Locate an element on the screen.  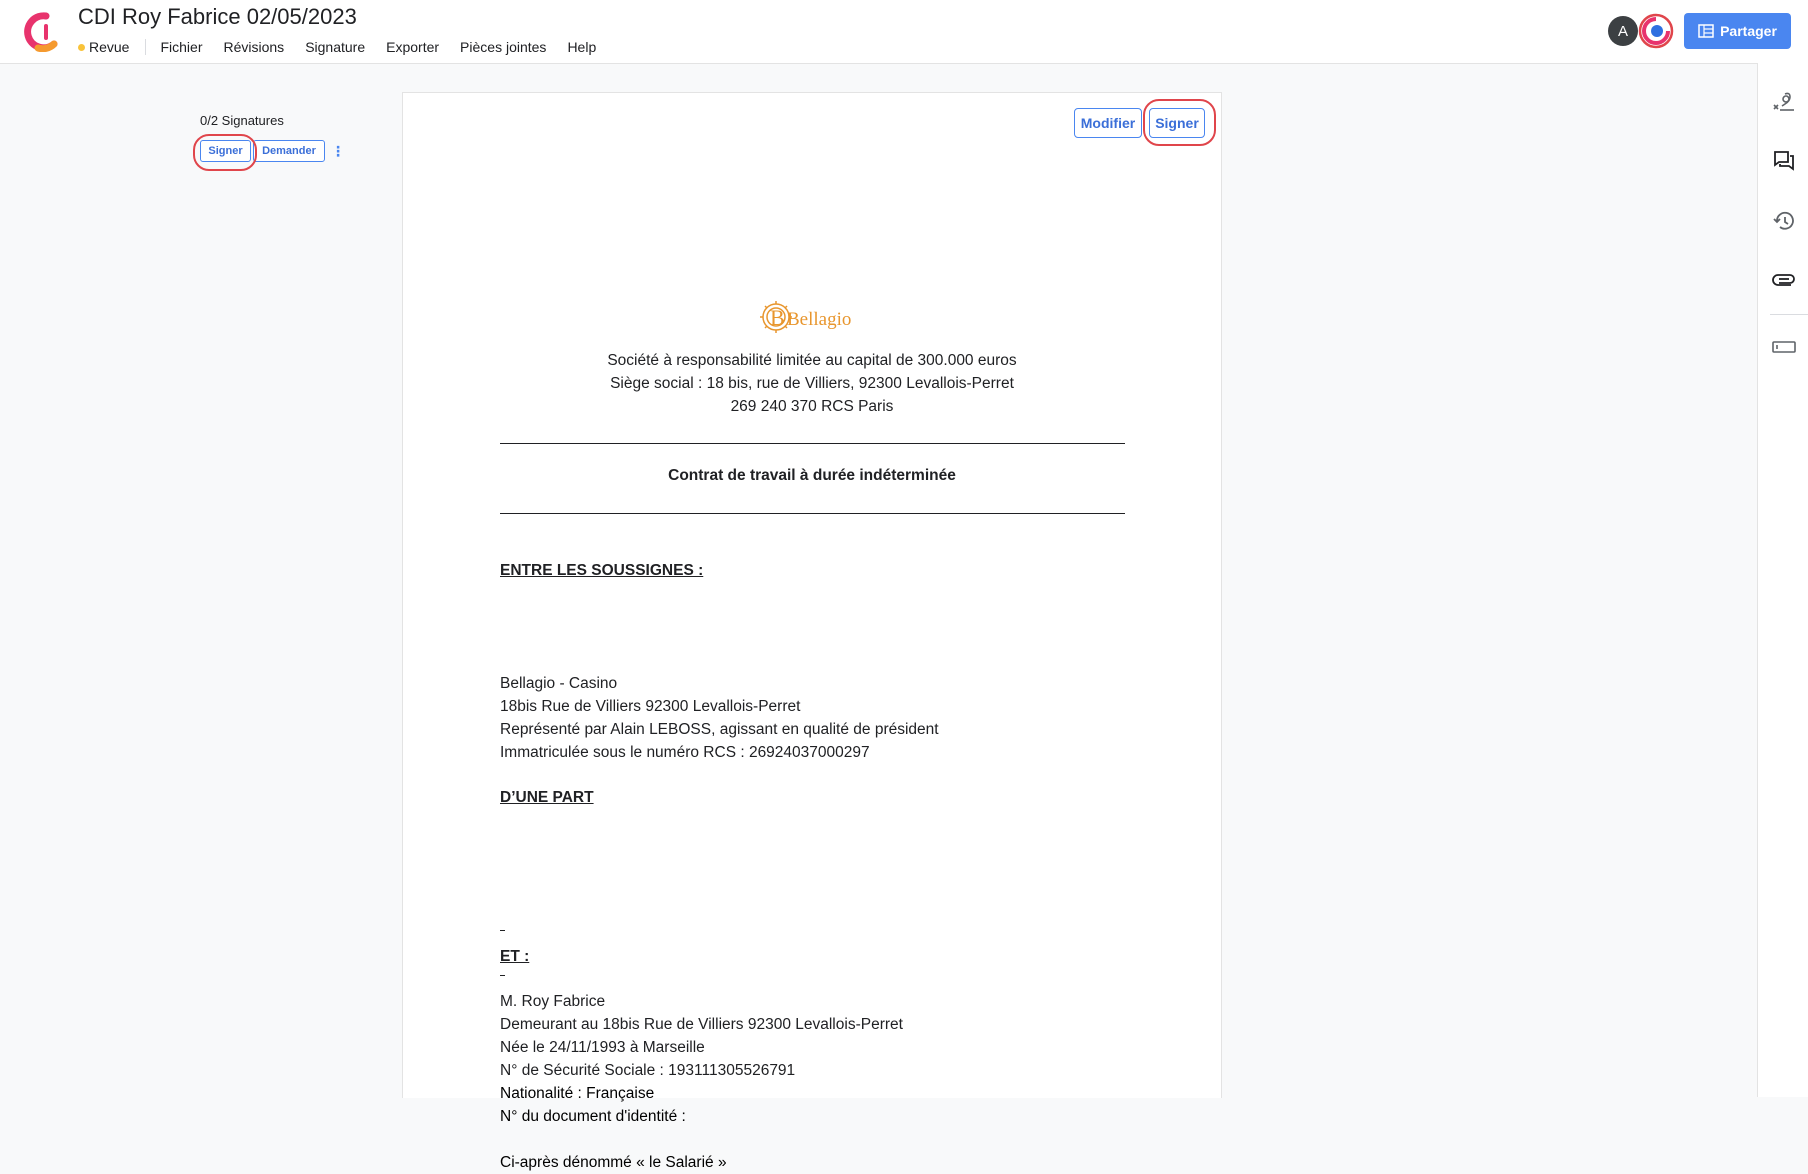
signatures-count: 0/2 Signatures is located at coordinates (242, 120).